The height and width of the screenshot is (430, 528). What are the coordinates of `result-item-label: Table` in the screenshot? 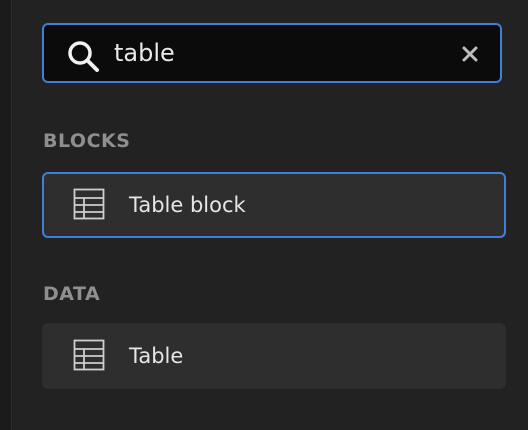 It's located at (156, 356).